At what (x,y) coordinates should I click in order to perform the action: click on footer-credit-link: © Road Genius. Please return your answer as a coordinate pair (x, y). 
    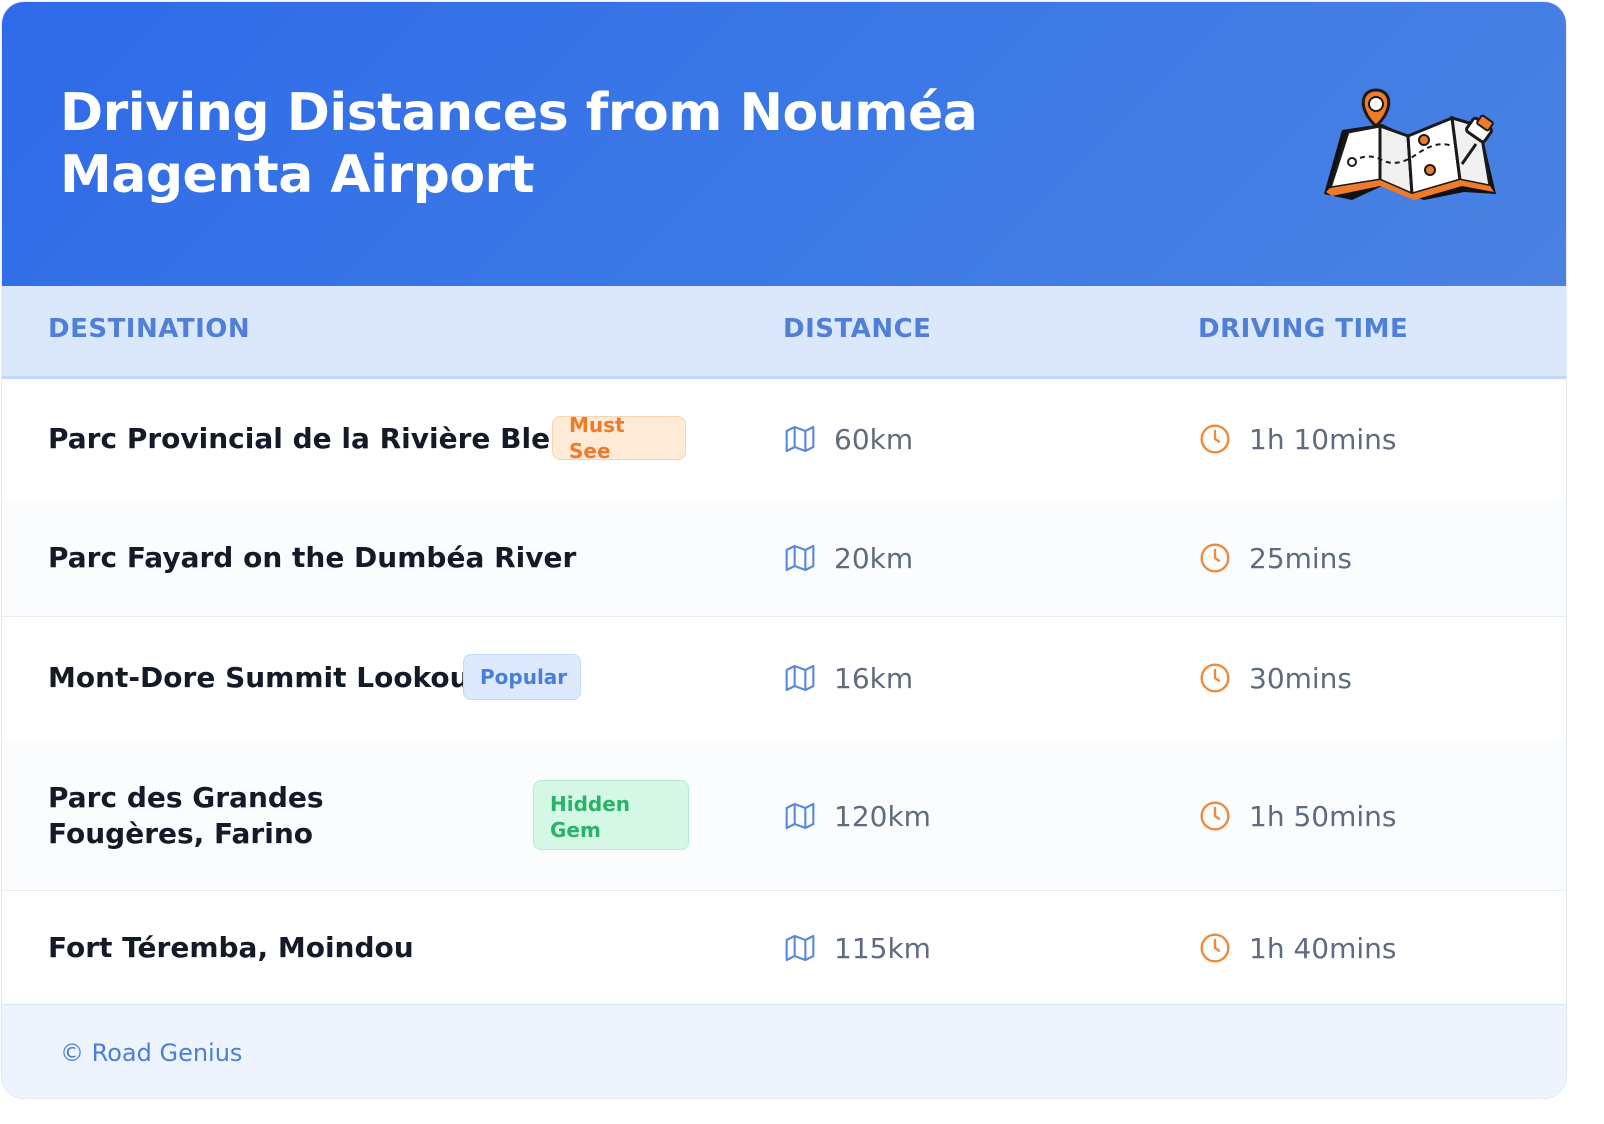
    Looking at the image, I should click on (151, 1053).